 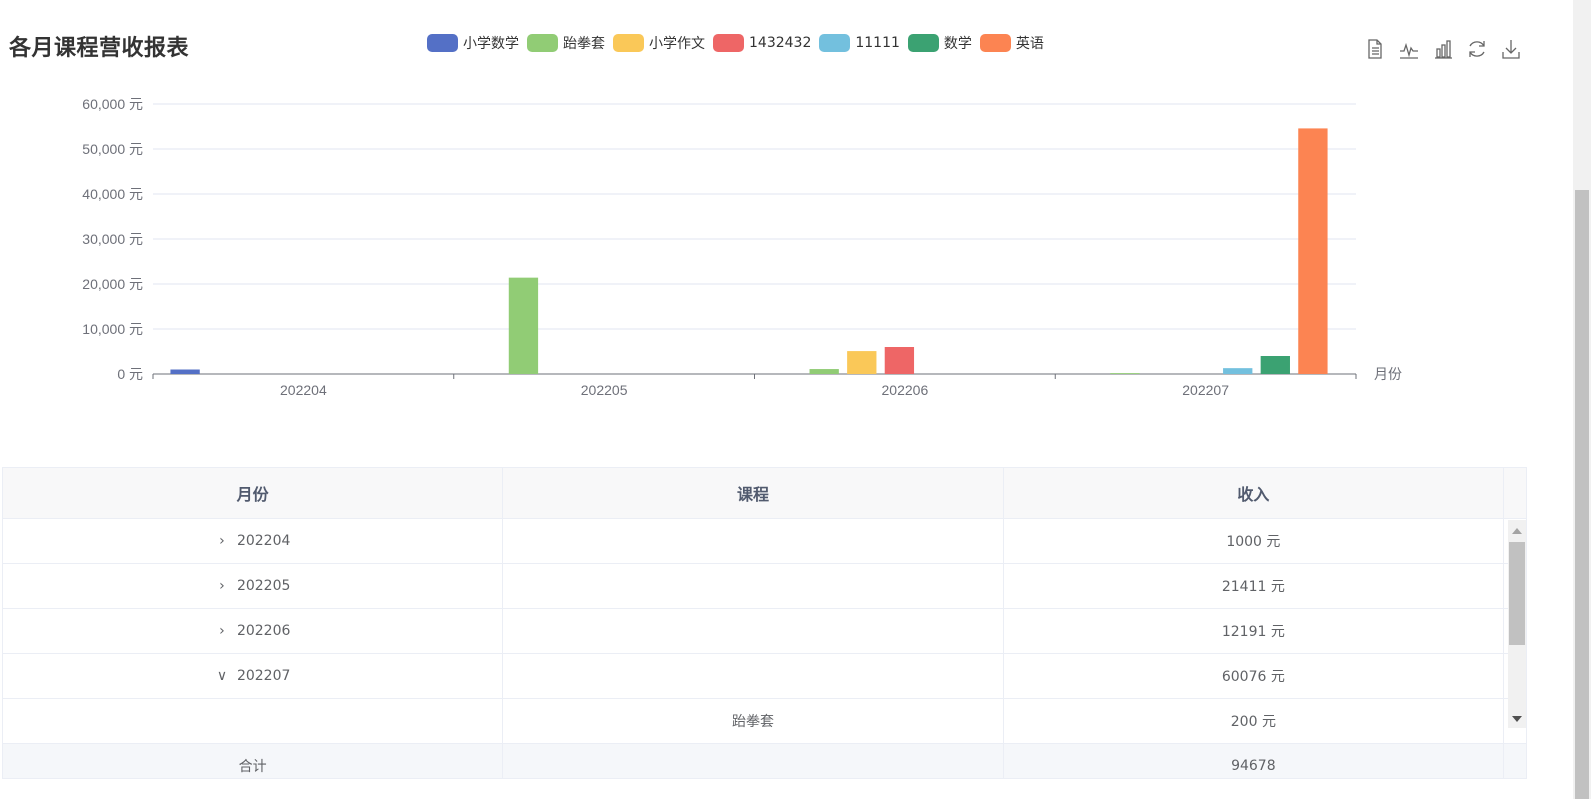 I want to click on x-tick-label: 202205, so click(x=604, y=390).